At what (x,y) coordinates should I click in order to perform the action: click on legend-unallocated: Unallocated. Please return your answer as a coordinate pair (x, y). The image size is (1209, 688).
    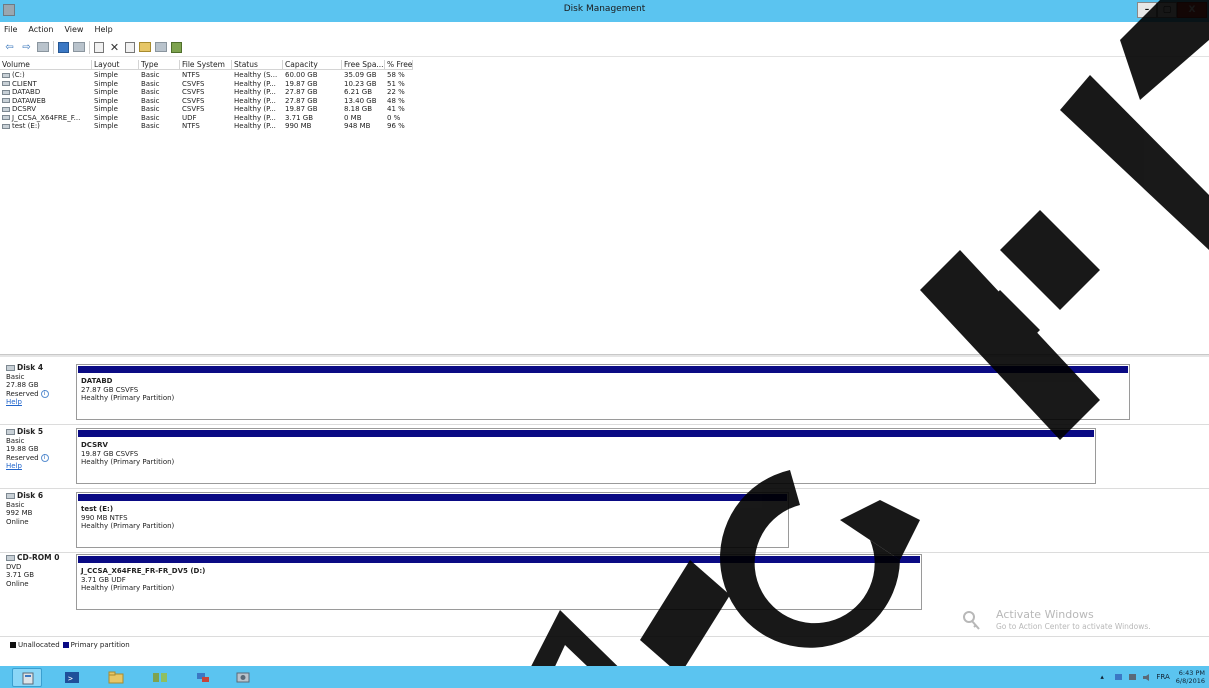
    Looking at the image, I should click on (39, 645).